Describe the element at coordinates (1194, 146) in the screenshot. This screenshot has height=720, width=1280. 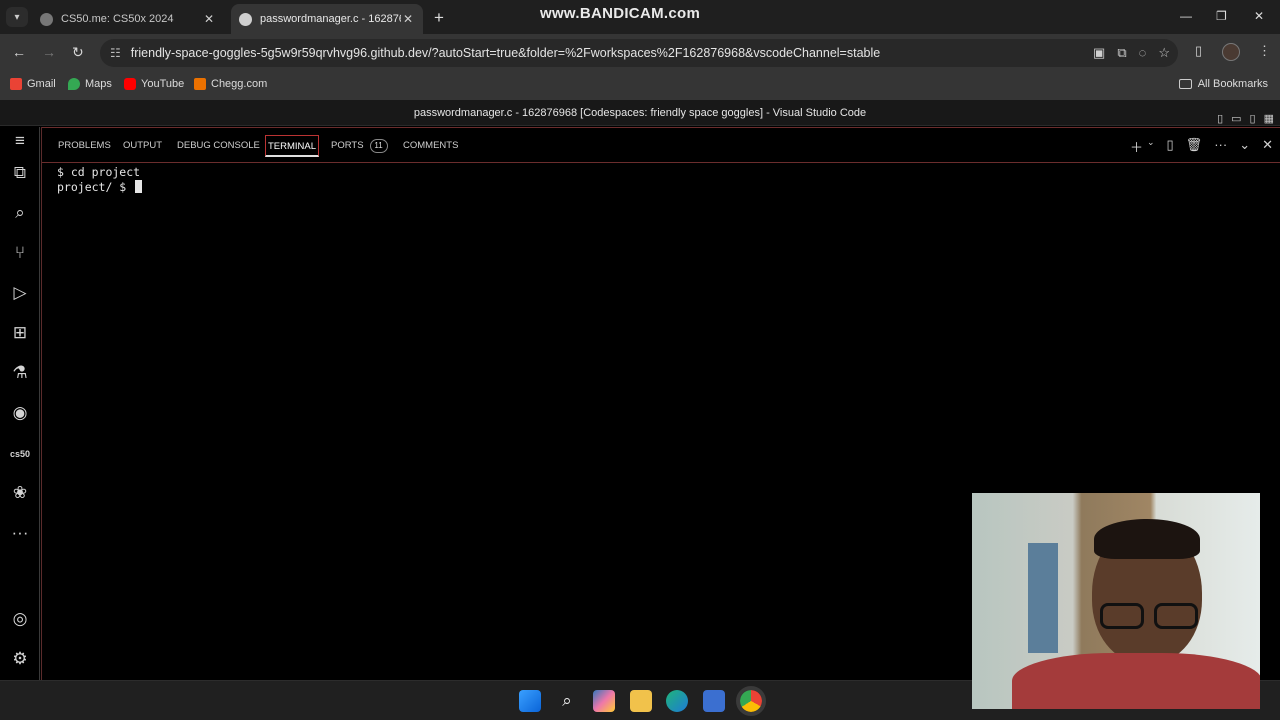
I see `trash-icon: 🗑` at that location.